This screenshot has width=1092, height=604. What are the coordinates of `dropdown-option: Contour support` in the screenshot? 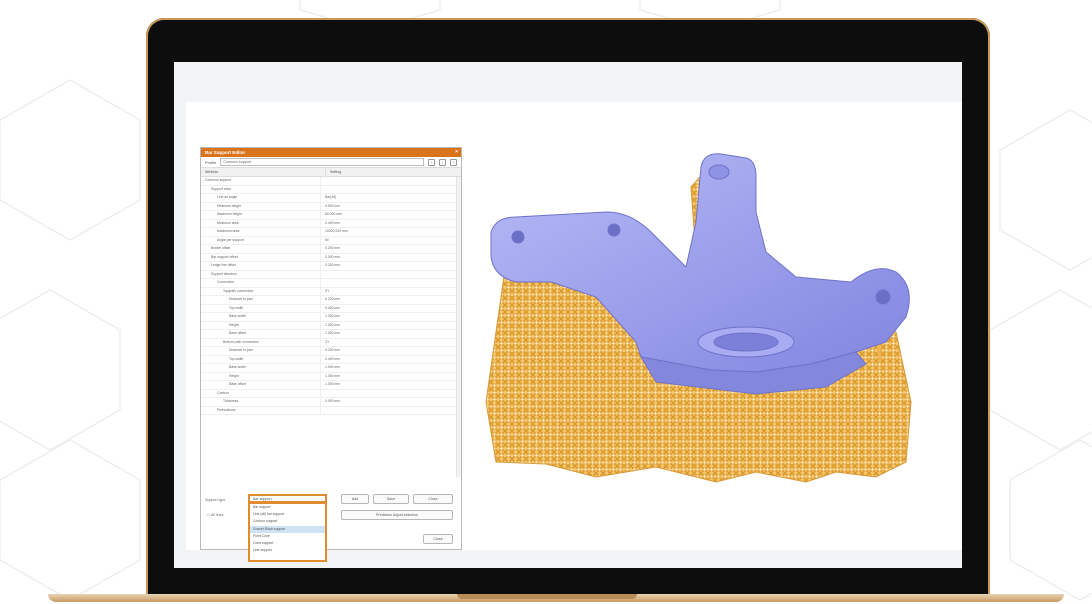 It's located at (287, 521).